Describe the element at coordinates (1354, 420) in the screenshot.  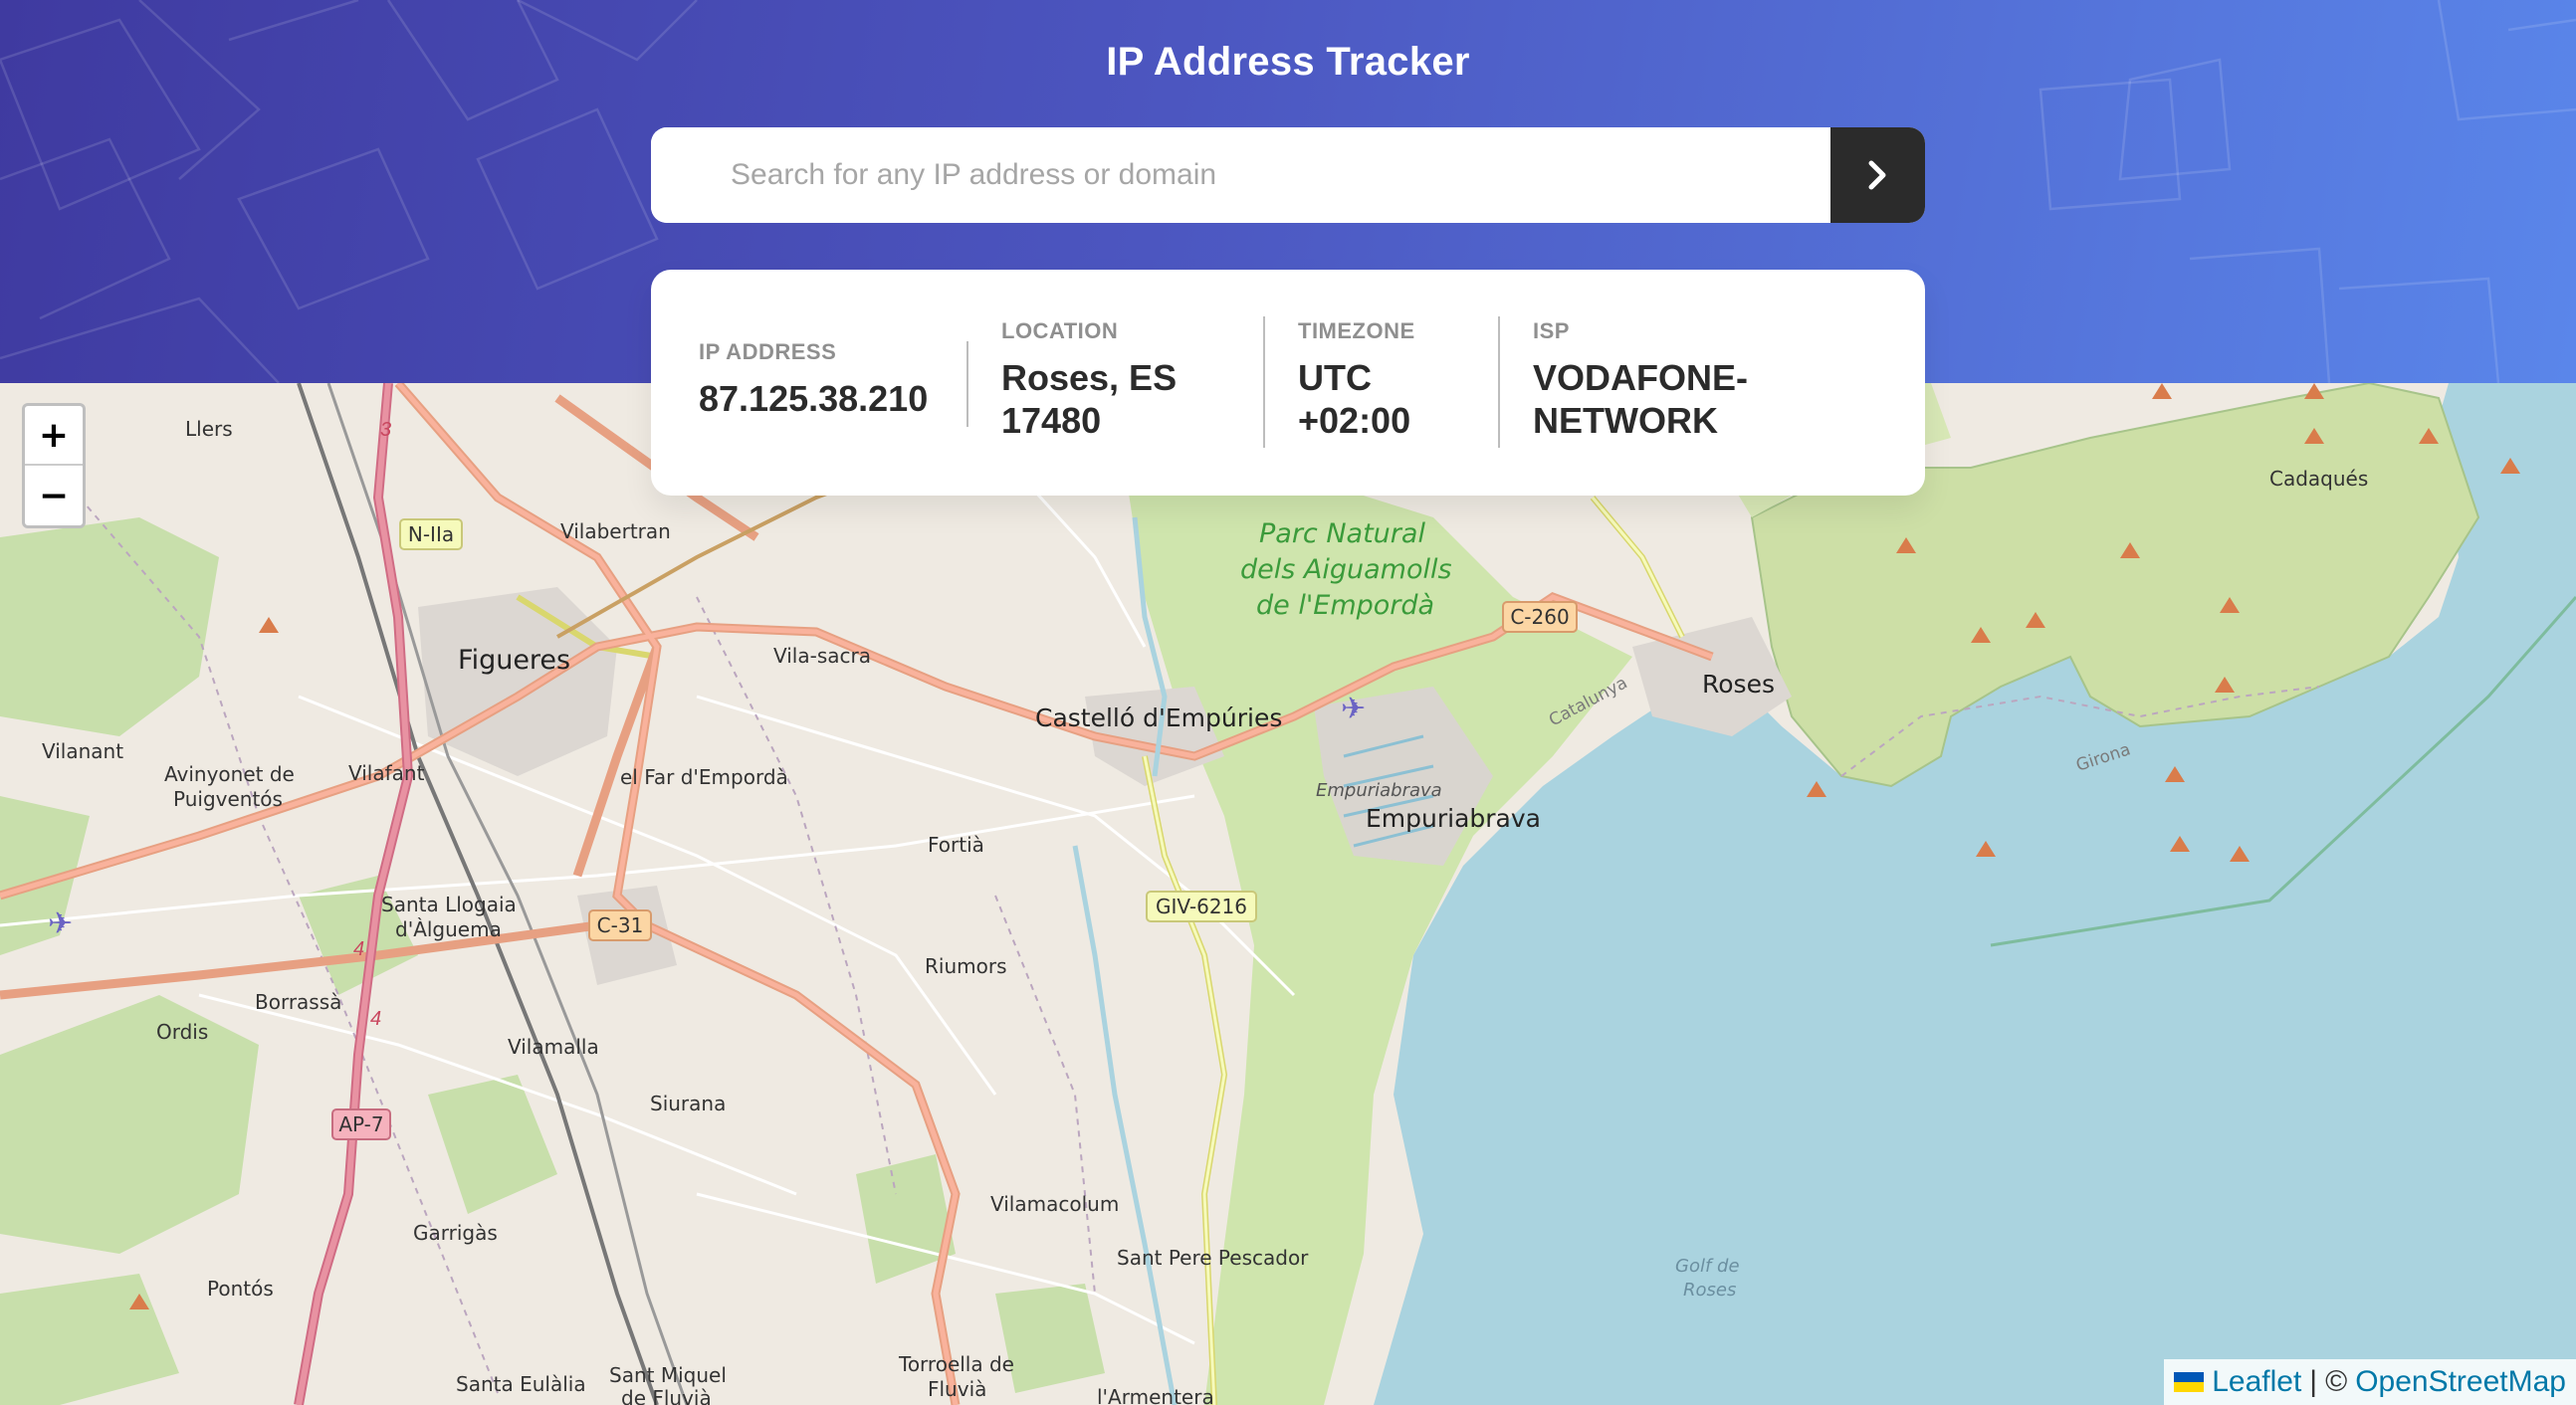
I see `timezone-value-line2: +02:00` at that location.